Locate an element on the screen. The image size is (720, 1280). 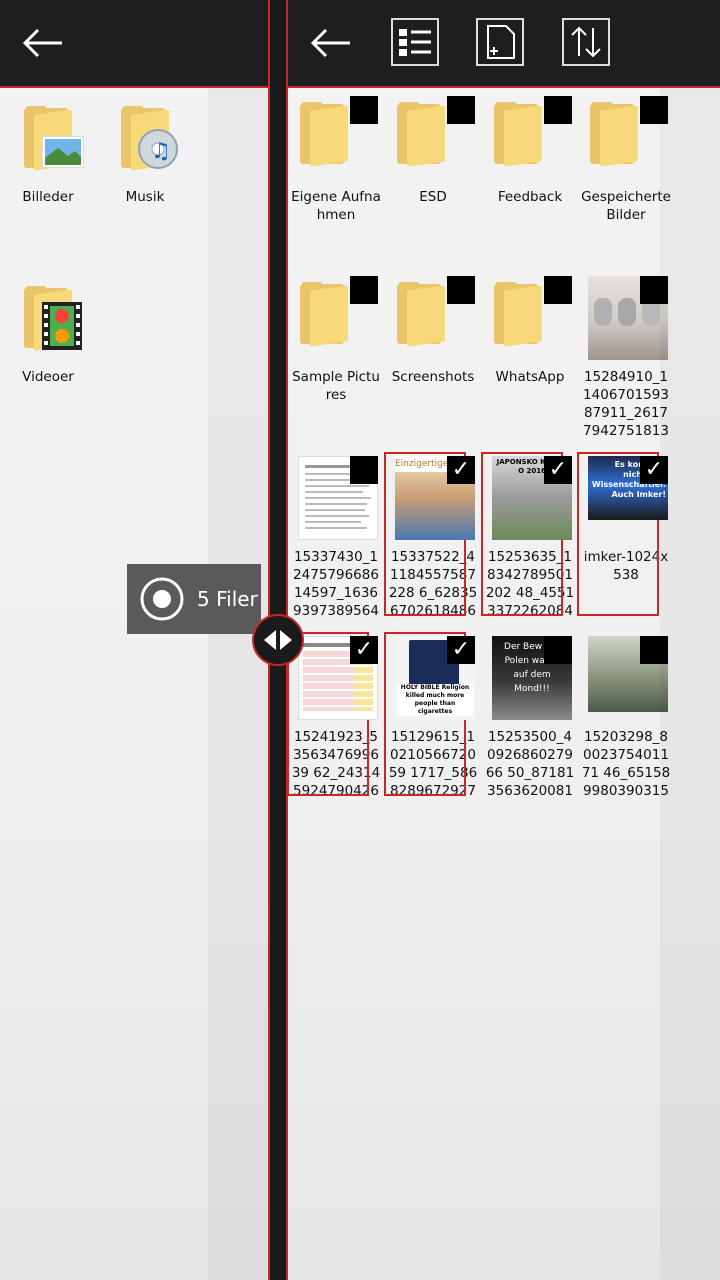
resize-handle is located at coordinates (278, 640).